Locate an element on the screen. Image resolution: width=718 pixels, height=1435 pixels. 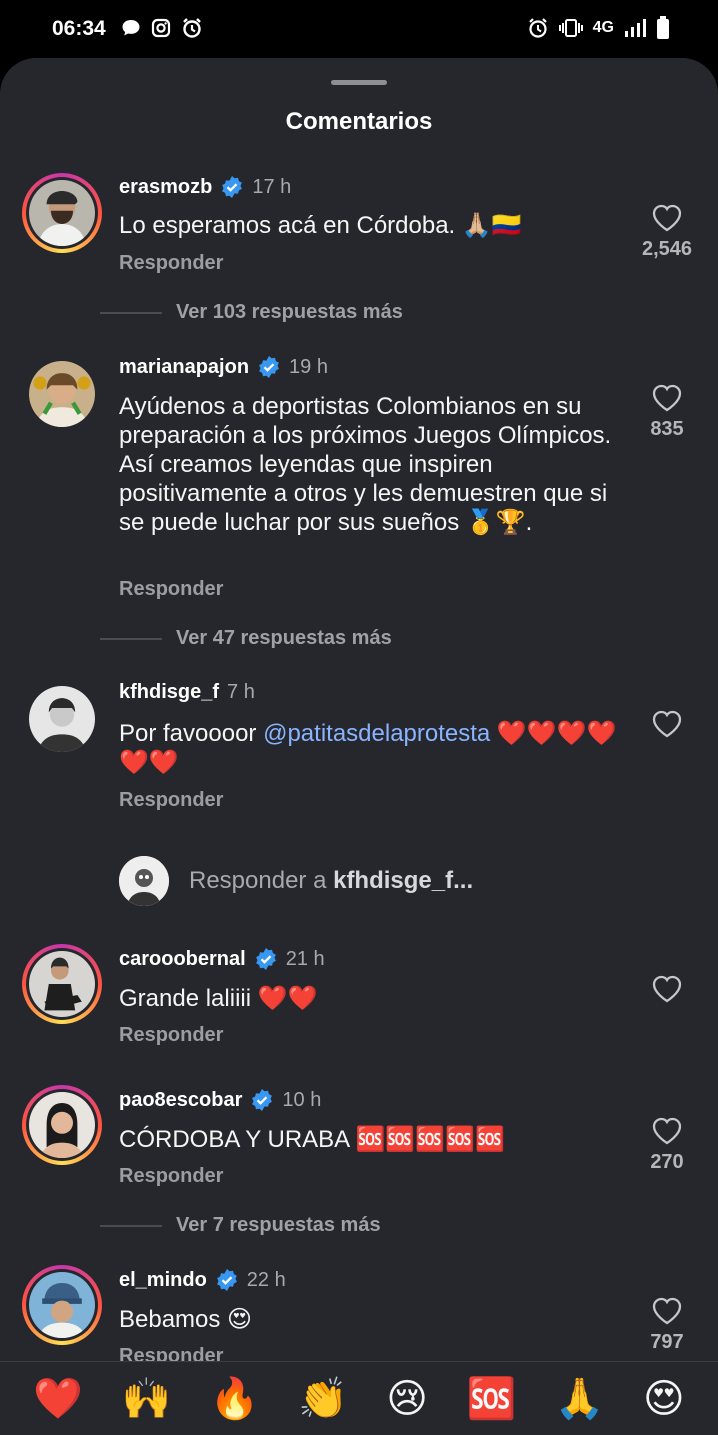
comment-meta: kfhdisge_f 7 h is located at coordinates (187, 692).